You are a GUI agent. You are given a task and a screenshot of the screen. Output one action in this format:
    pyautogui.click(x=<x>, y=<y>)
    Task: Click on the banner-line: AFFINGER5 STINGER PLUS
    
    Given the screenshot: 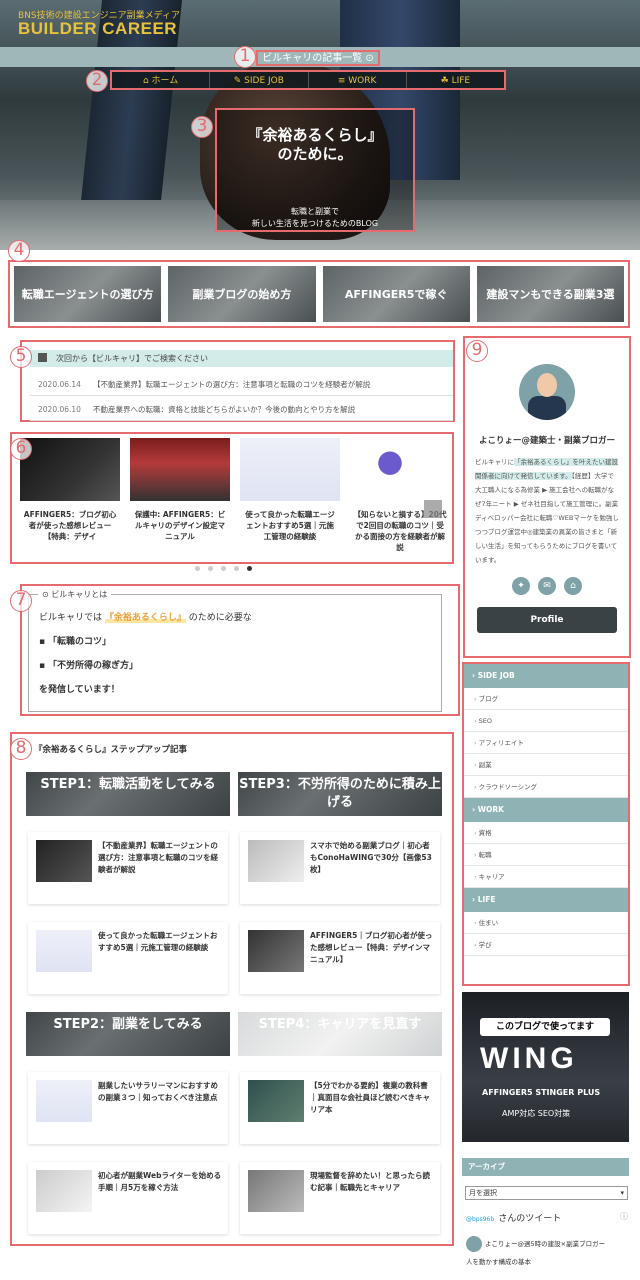 What is the action you would take?
    pyautogui.click(x=541, y=1092)
    